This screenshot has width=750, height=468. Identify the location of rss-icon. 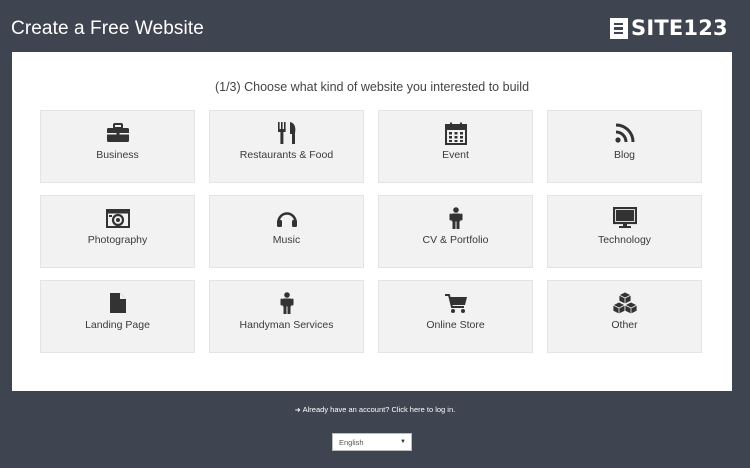
(624, 133).